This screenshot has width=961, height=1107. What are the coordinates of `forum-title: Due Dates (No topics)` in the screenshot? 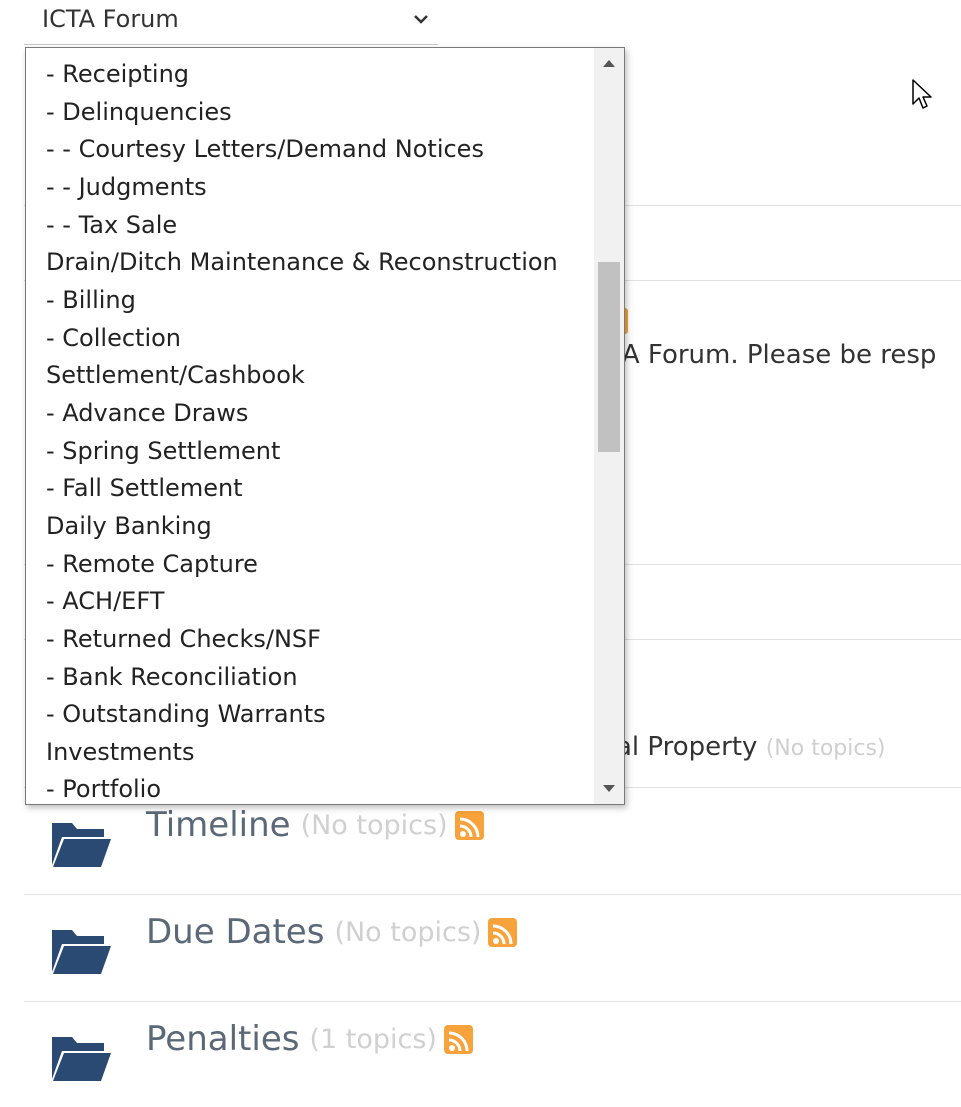 It's located at (332, 932).